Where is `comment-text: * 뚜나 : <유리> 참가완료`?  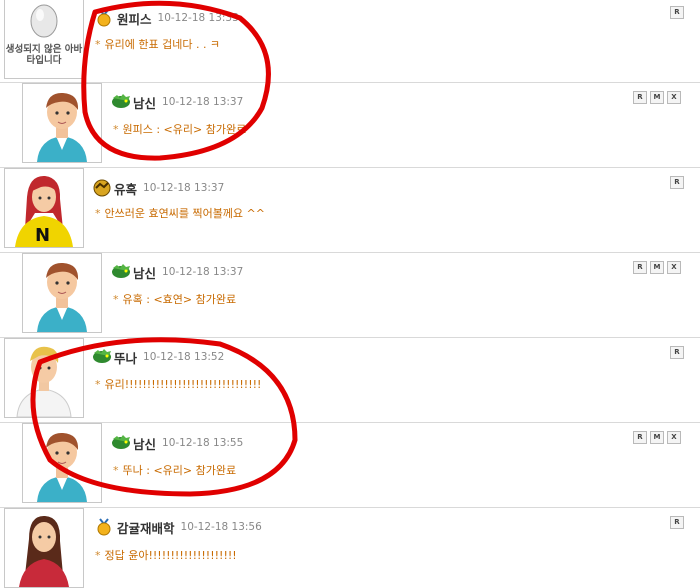
comment-text: * 뚜나 : <유리> 참가완료 is located at coordinates (174, 470).